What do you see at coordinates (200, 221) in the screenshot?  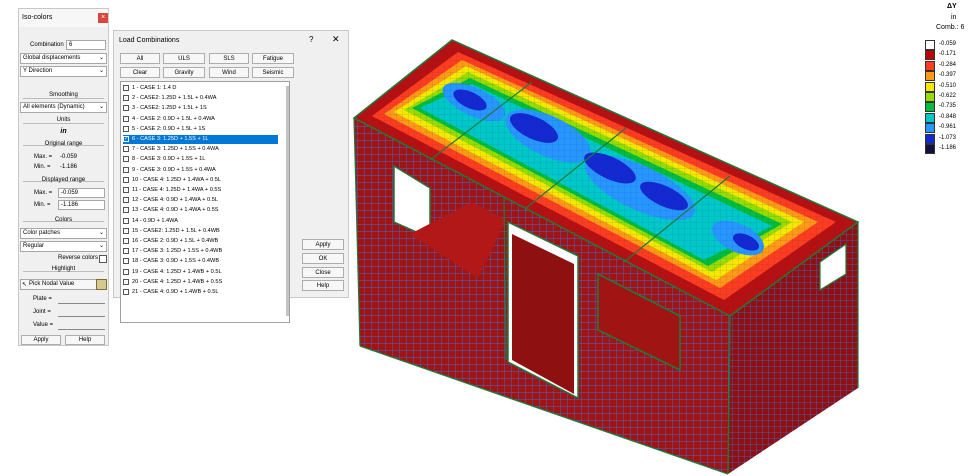 I see `combination-row: 14 - 0.9D + 1.4WA` at bounding box center [200, 221].